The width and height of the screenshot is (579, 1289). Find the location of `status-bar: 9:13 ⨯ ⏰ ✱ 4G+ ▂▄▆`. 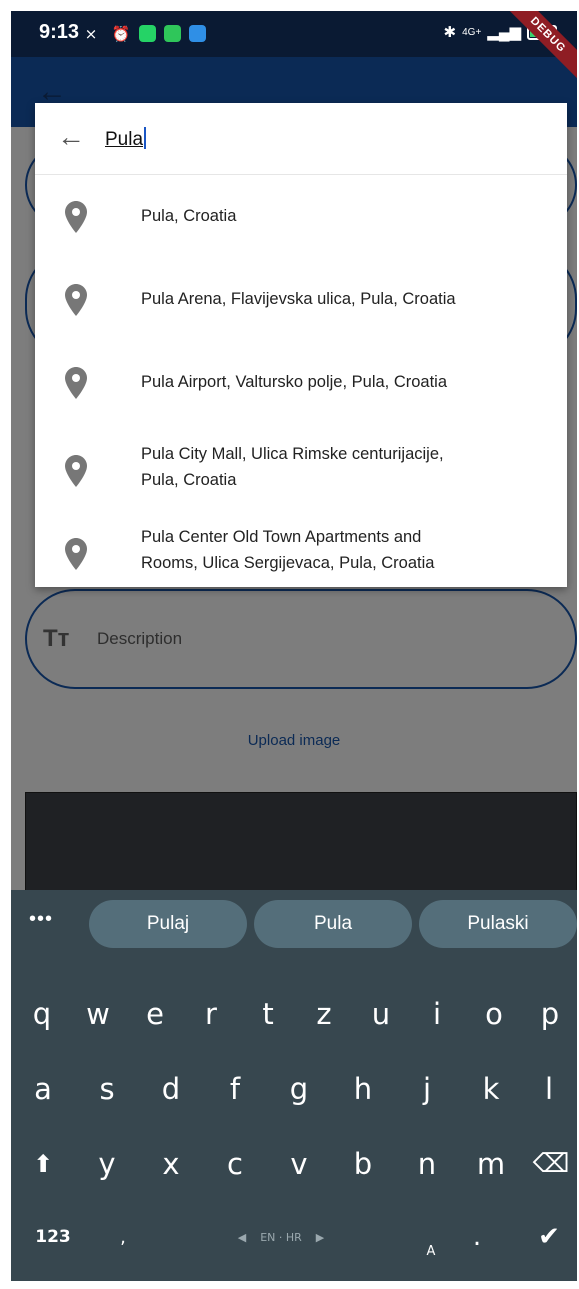

status-bar: 9:13 ⨯ ⏰ ✱ 4G+ ▂▄▆ is located at coordinates (294, 34).